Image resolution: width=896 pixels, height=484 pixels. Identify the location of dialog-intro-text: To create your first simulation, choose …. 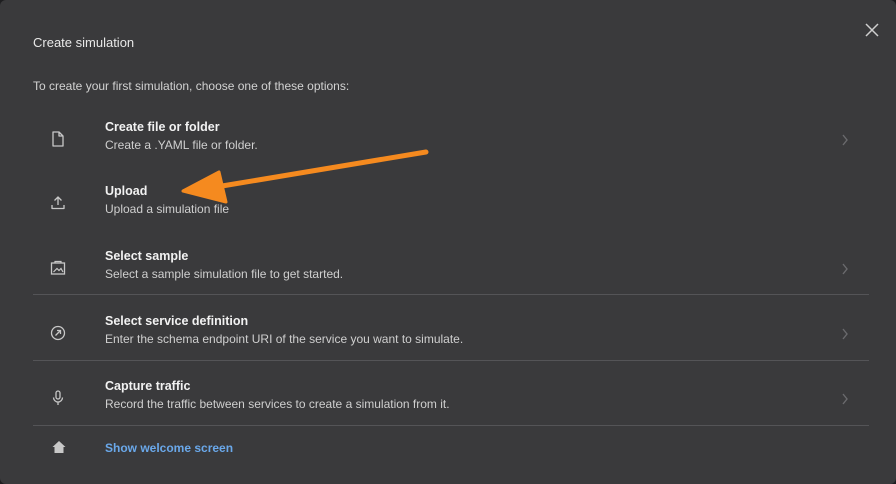
(191, 86).